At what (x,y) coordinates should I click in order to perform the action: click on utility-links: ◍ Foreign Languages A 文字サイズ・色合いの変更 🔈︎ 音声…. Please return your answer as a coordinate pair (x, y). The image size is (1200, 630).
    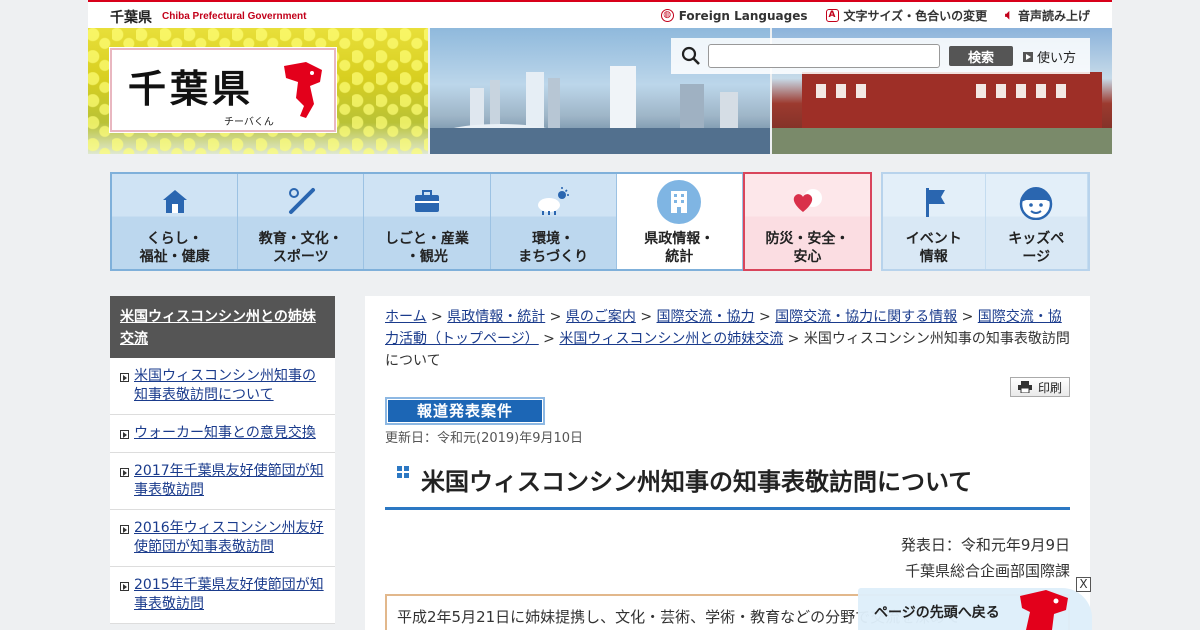
    Looking at the image, I should click on (875, 15).